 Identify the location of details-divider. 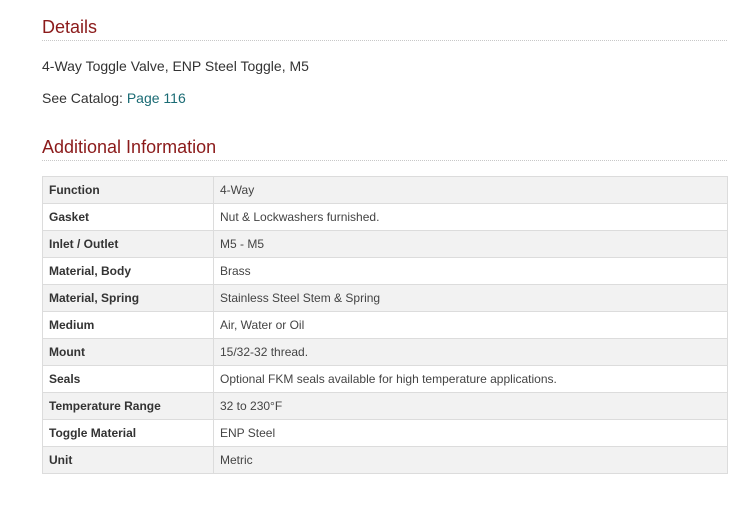
(384, 40).